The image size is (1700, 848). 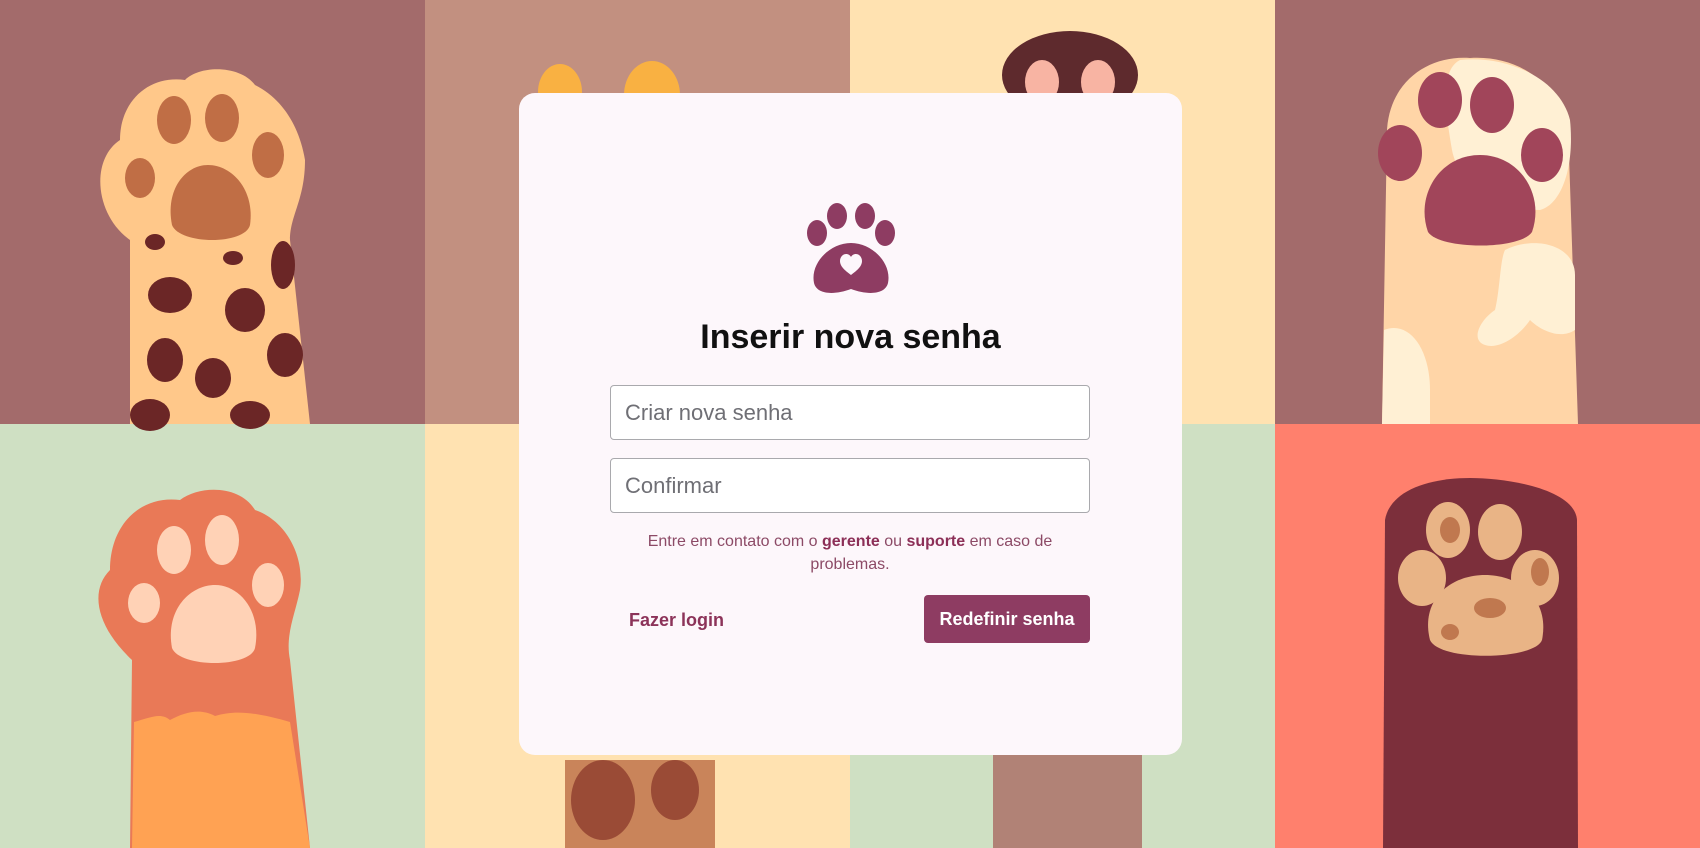 What do you see at coordinates (851, 249) in the screenshot?
I see `paw-heart-icon` at bounding box center [851, 249].